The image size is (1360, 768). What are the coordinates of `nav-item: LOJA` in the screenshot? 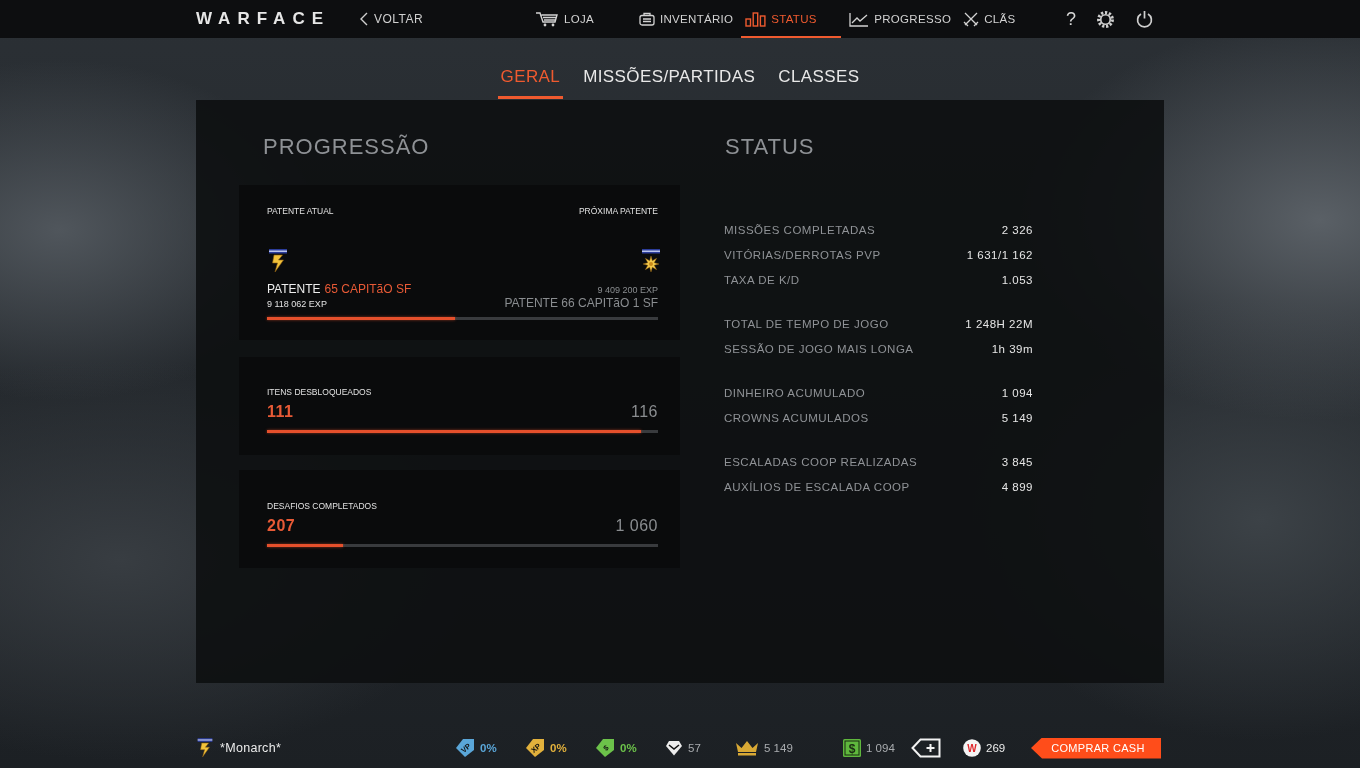 It's located at (581, 19).